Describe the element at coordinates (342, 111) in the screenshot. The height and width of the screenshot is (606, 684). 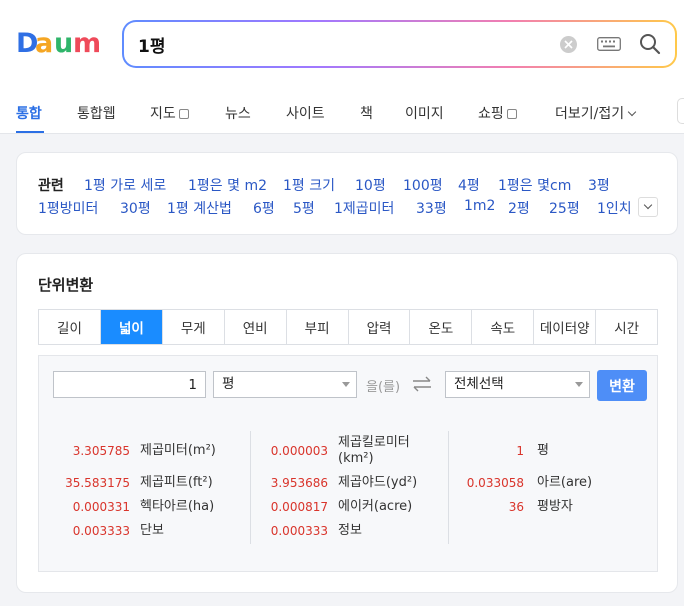
I see `search-tabs: 통합 통합웹 지도 뉴스 사이트 책 이미지 쇼핑 더보기/접기` at that location.